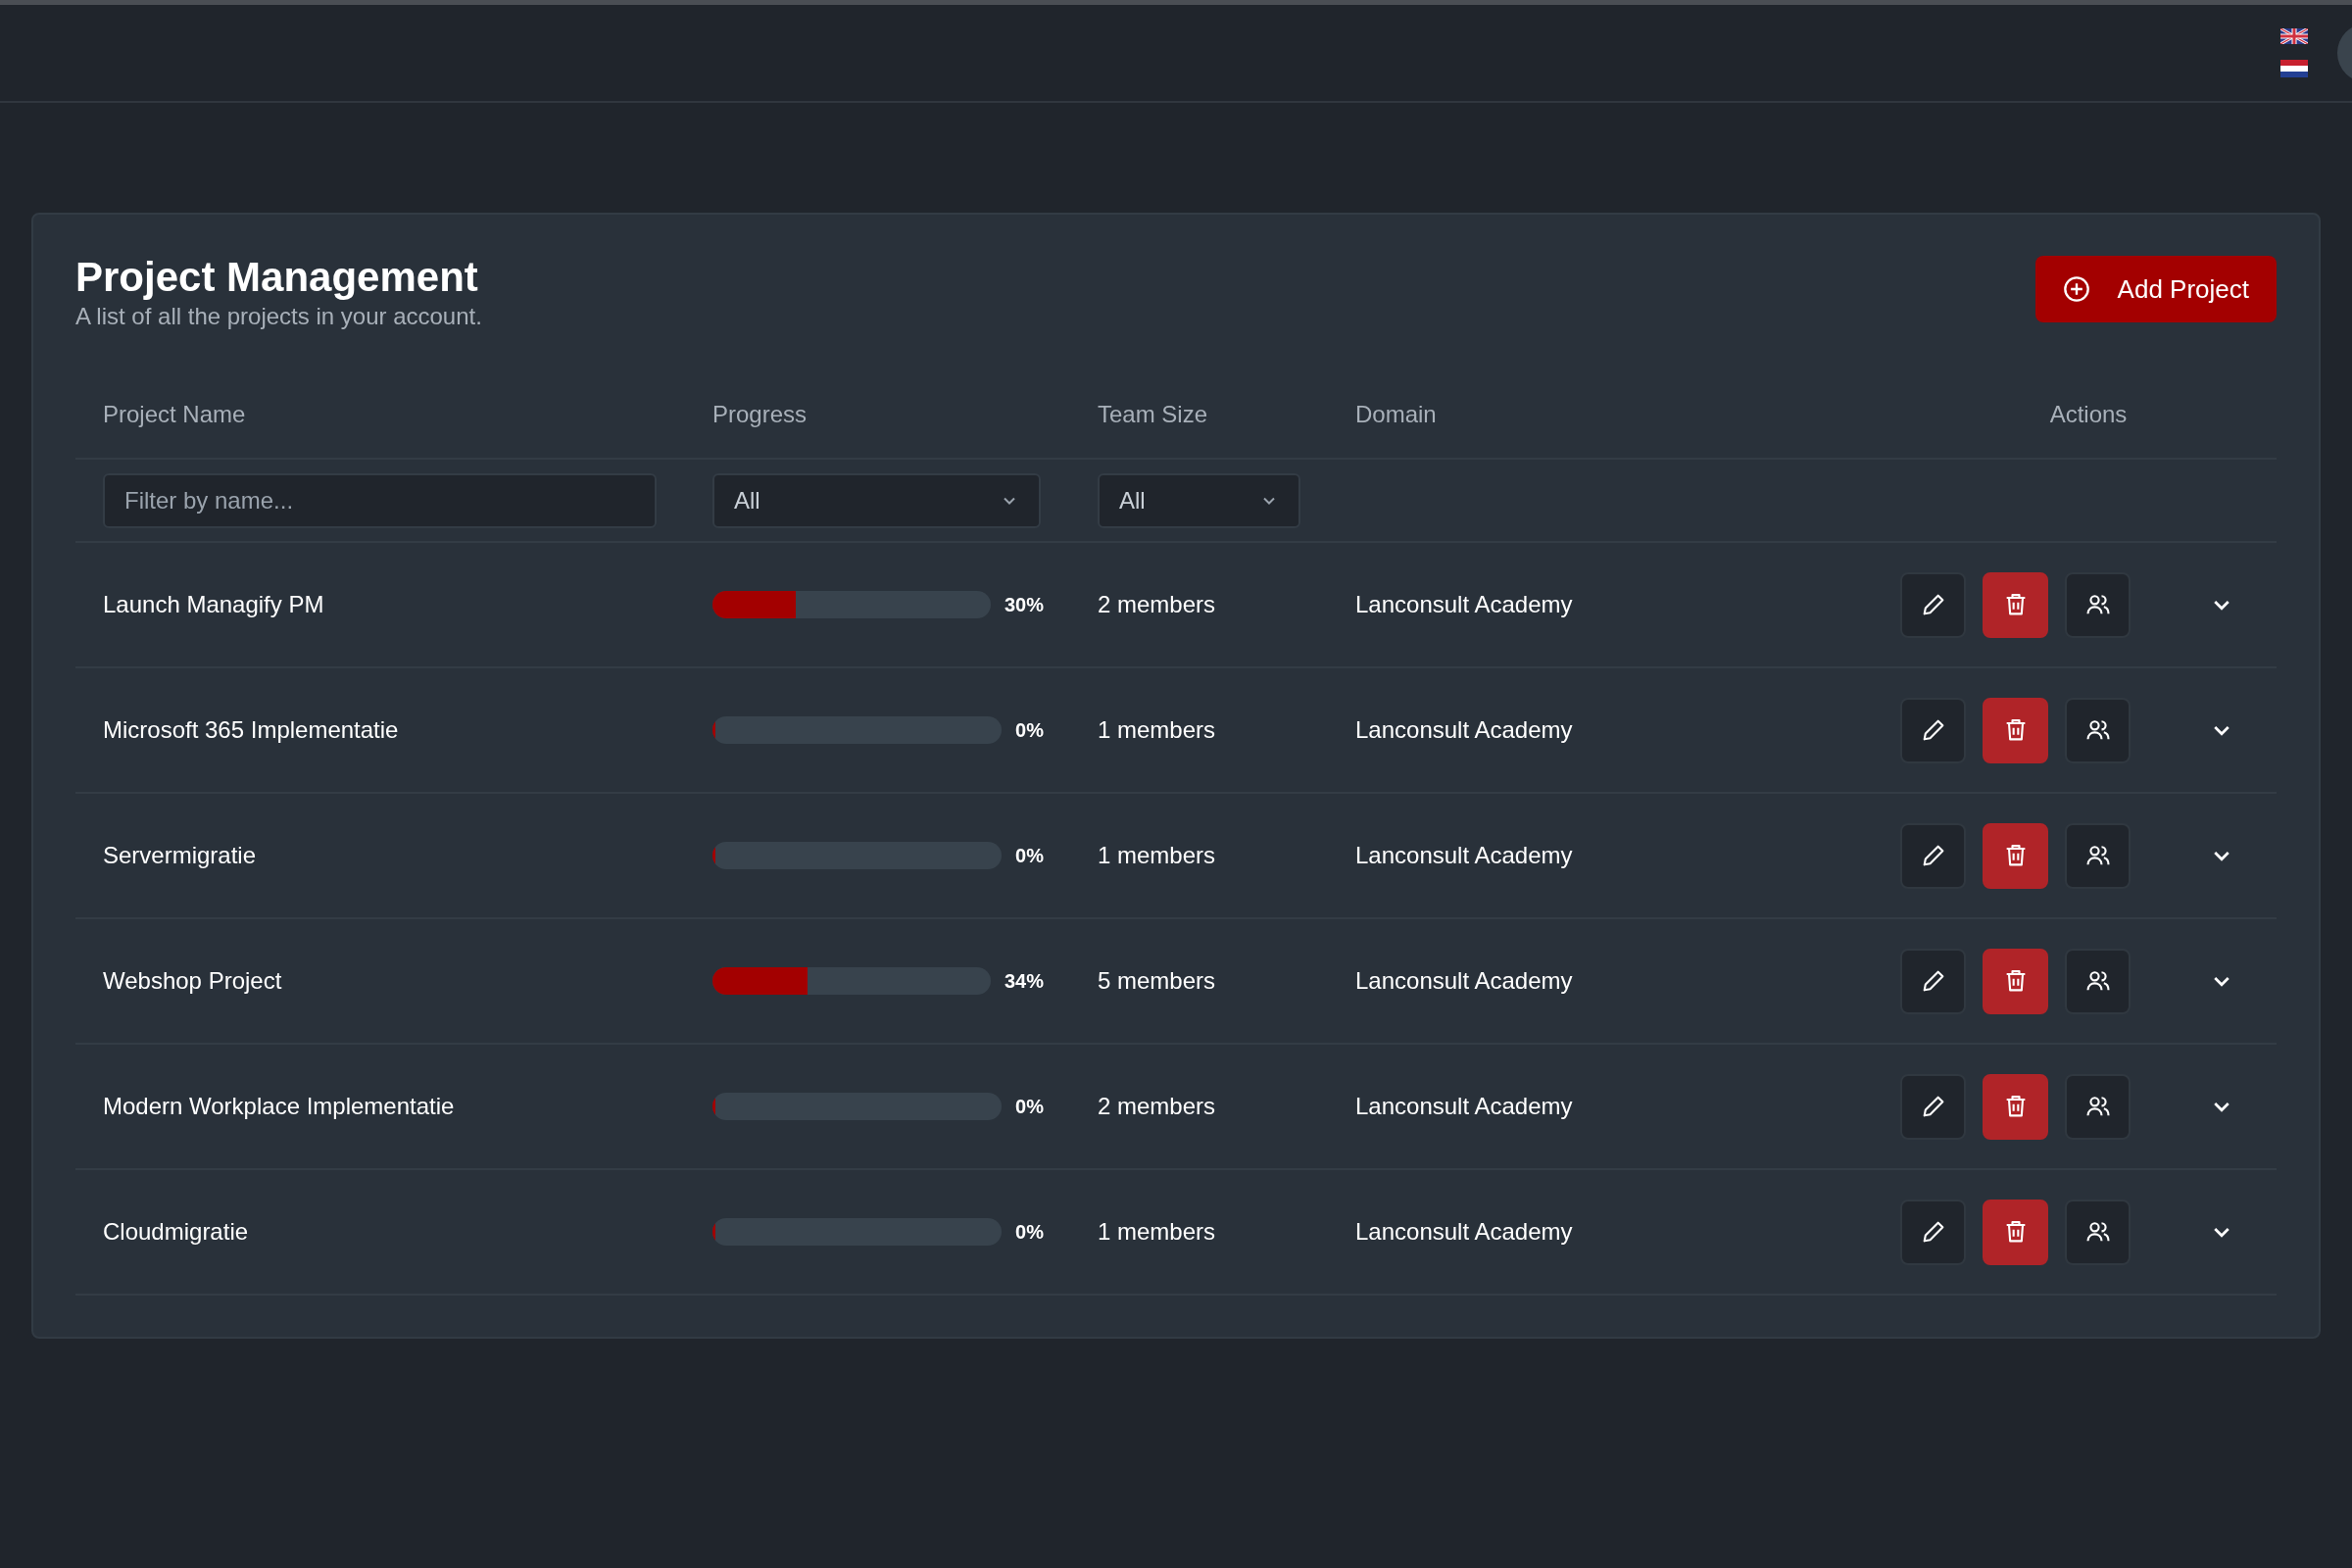 The image size is (2352, 1568). What do you see at coordinates (175, 415) in the screenshot?
I see `column-header: Project Name` at bounding box center [175, 415].